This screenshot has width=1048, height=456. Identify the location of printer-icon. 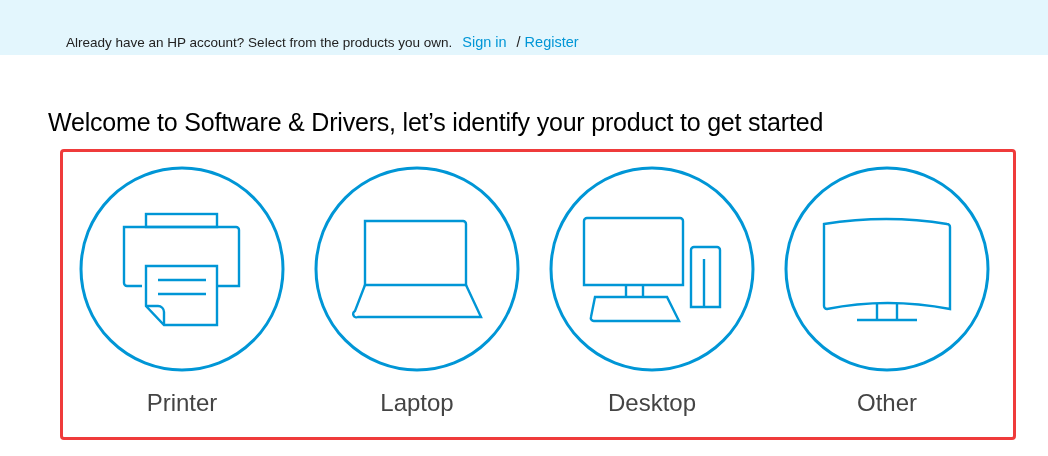
(182, 269).